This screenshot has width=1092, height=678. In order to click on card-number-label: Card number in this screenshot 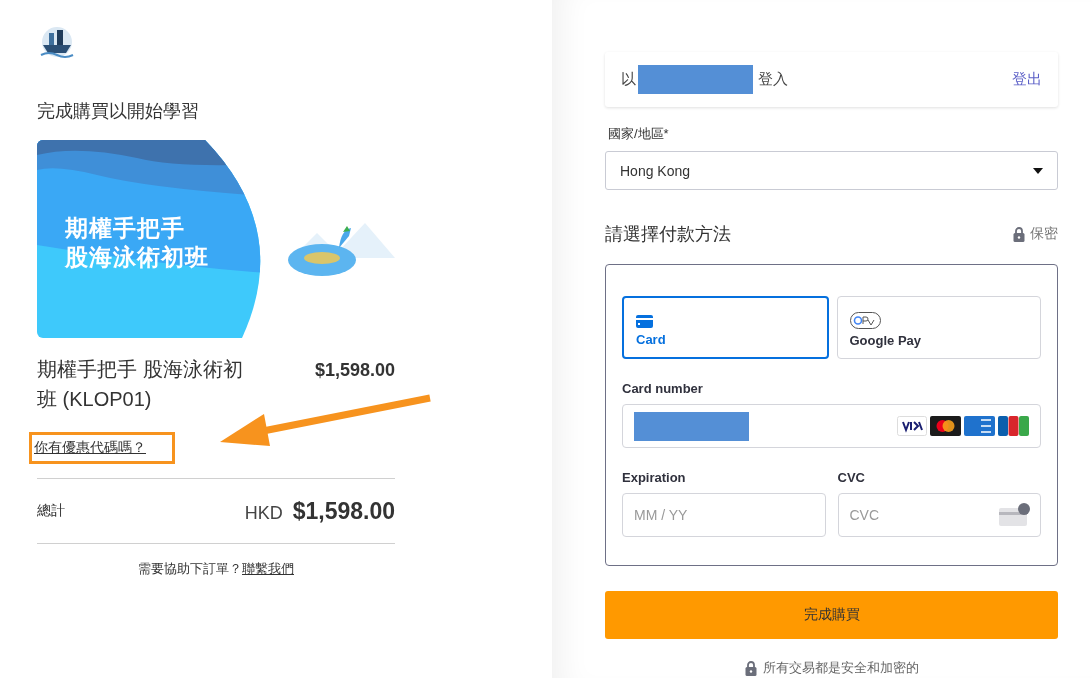, I will do `click(663, 388)`.